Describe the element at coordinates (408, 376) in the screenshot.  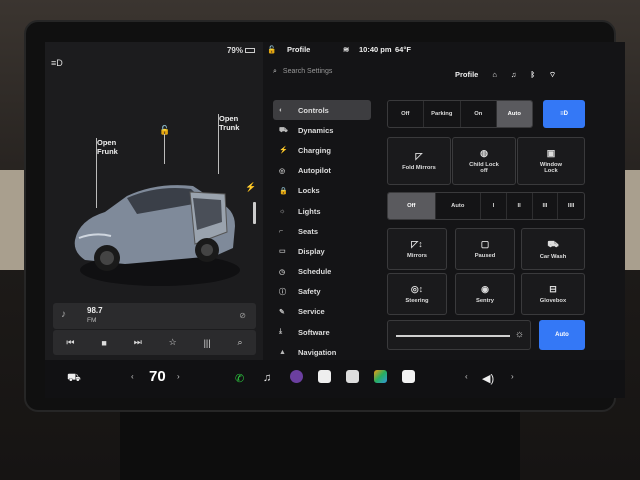
I see `calendar-app-icon` at that location.